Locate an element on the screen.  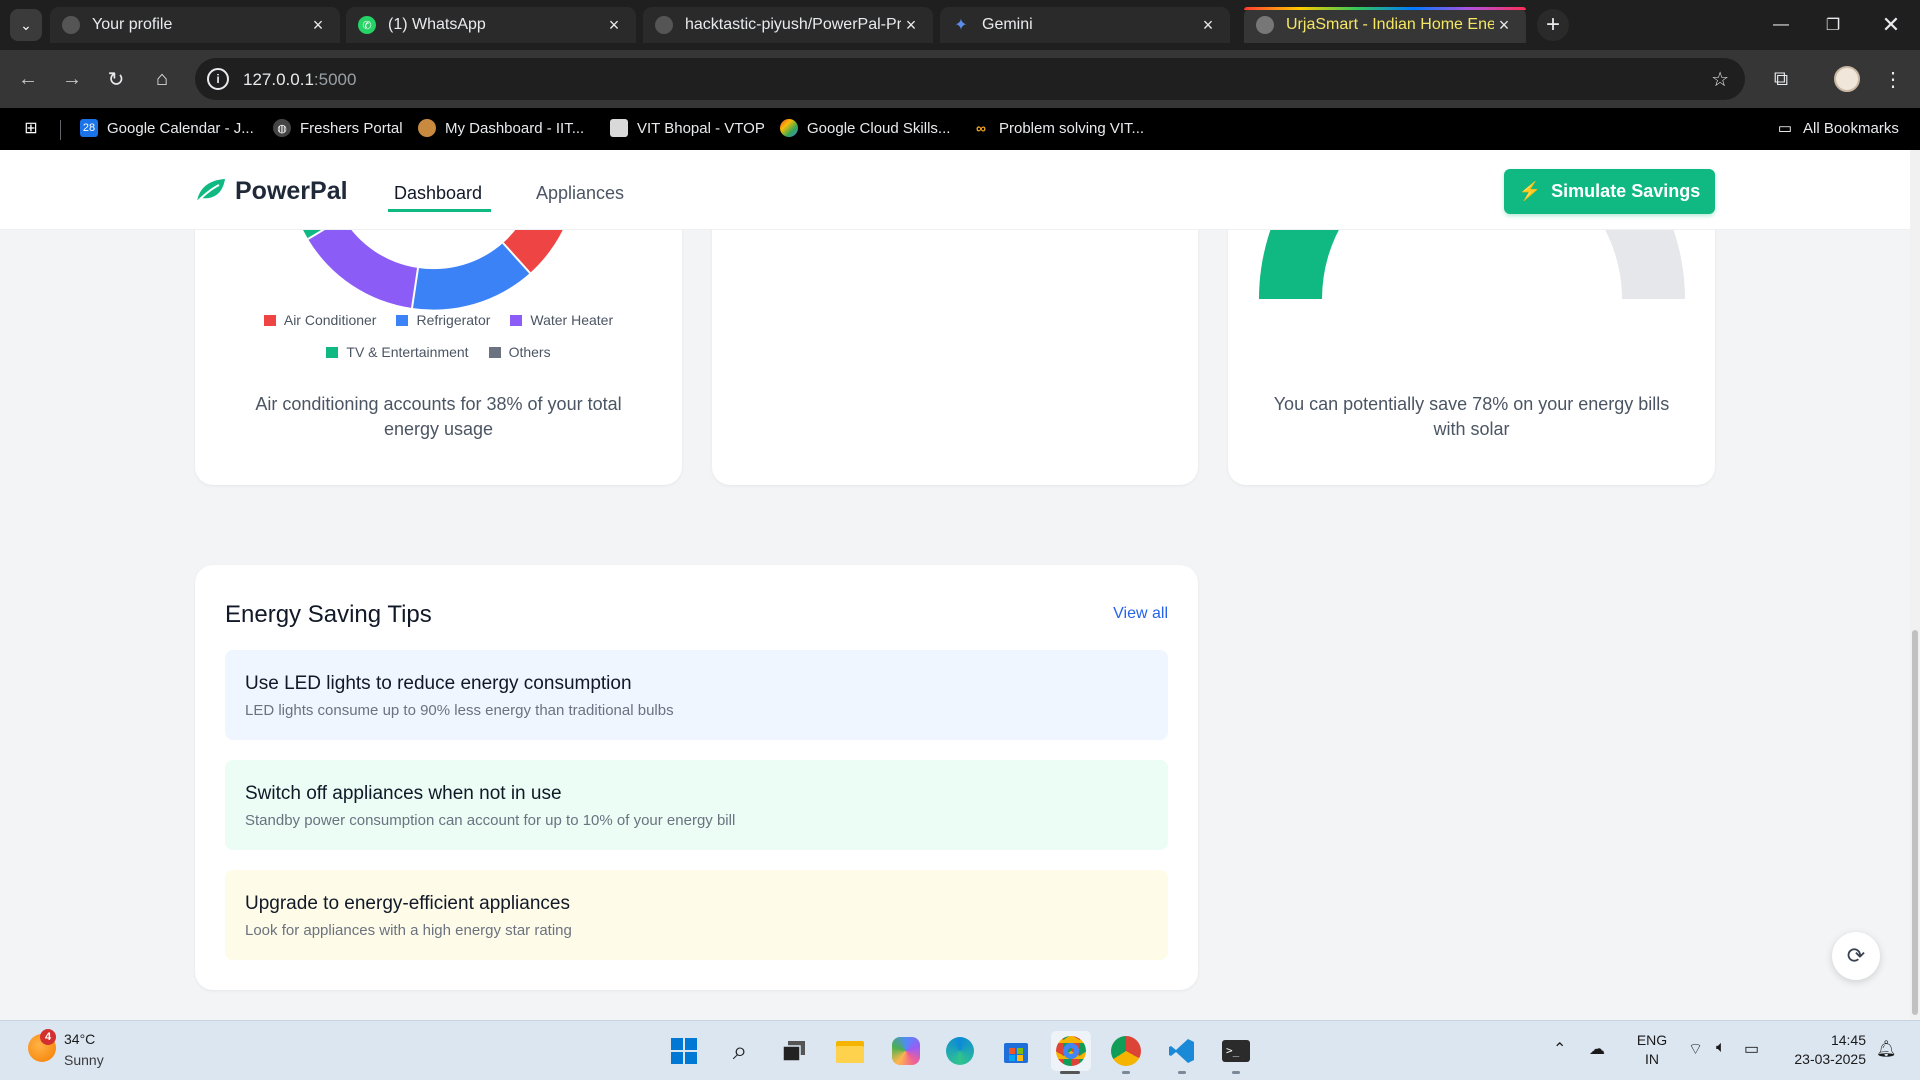
bookmark-label: Freshers Portal is located at coordinates (351, 128).